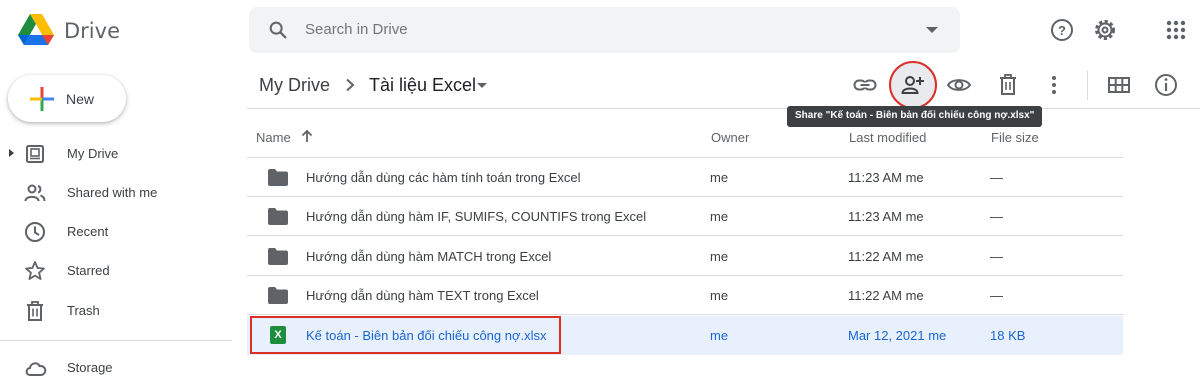  What do you see at coordinates (350, 85) in the screenshot?
I see `chevron-right-icon` at bounding box center [350, 85].